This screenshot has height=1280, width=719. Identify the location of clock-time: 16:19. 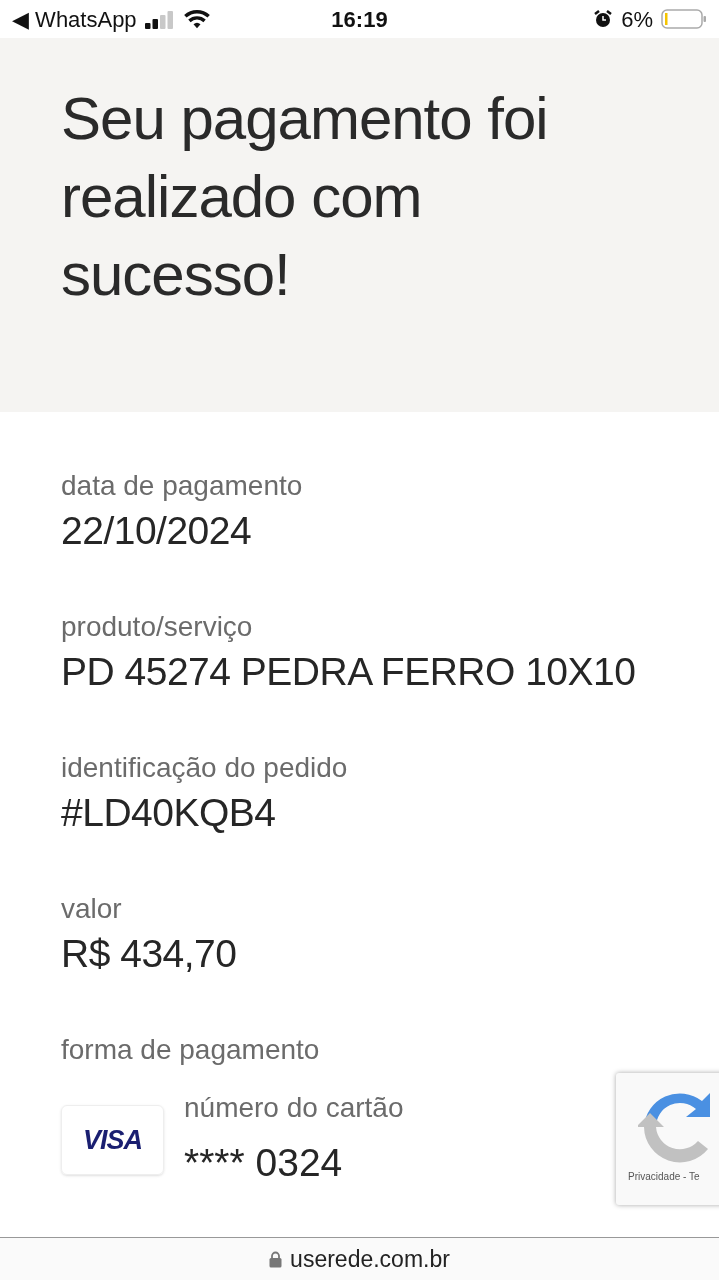
(359, 19).